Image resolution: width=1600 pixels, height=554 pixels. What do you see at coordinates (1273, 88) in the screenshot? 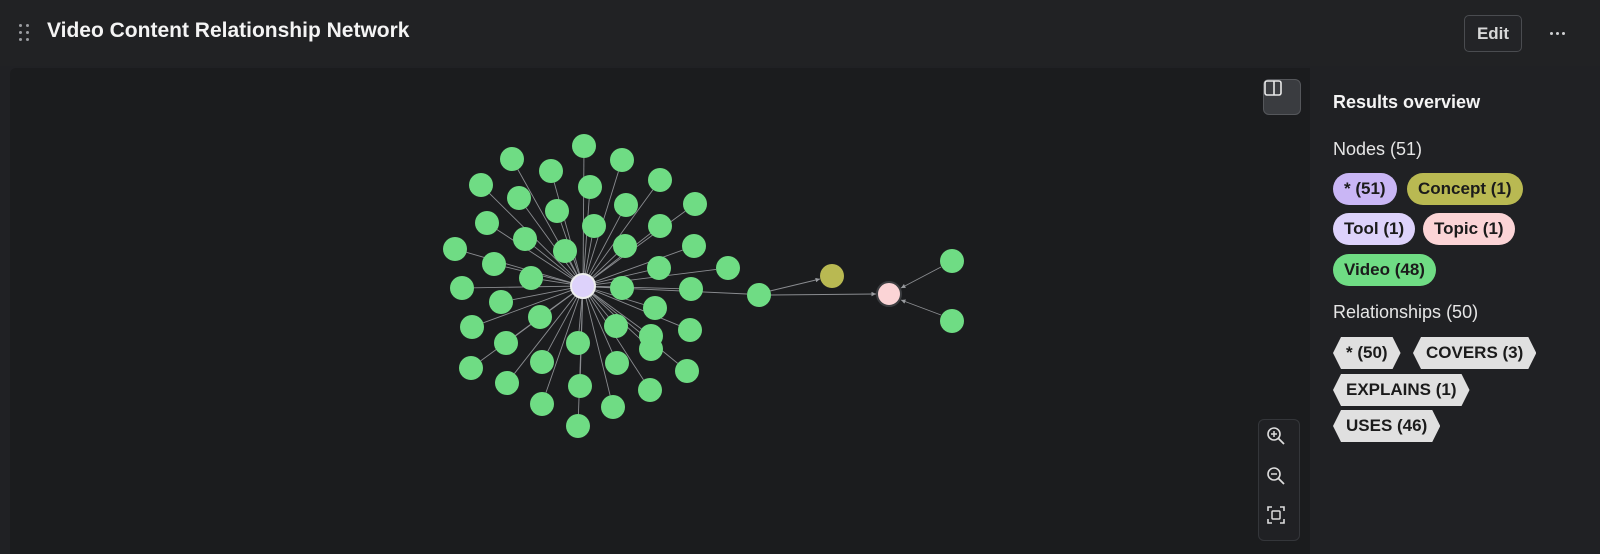
I see `sidebar-toggle-icon` at bounding box center [1273, 88].